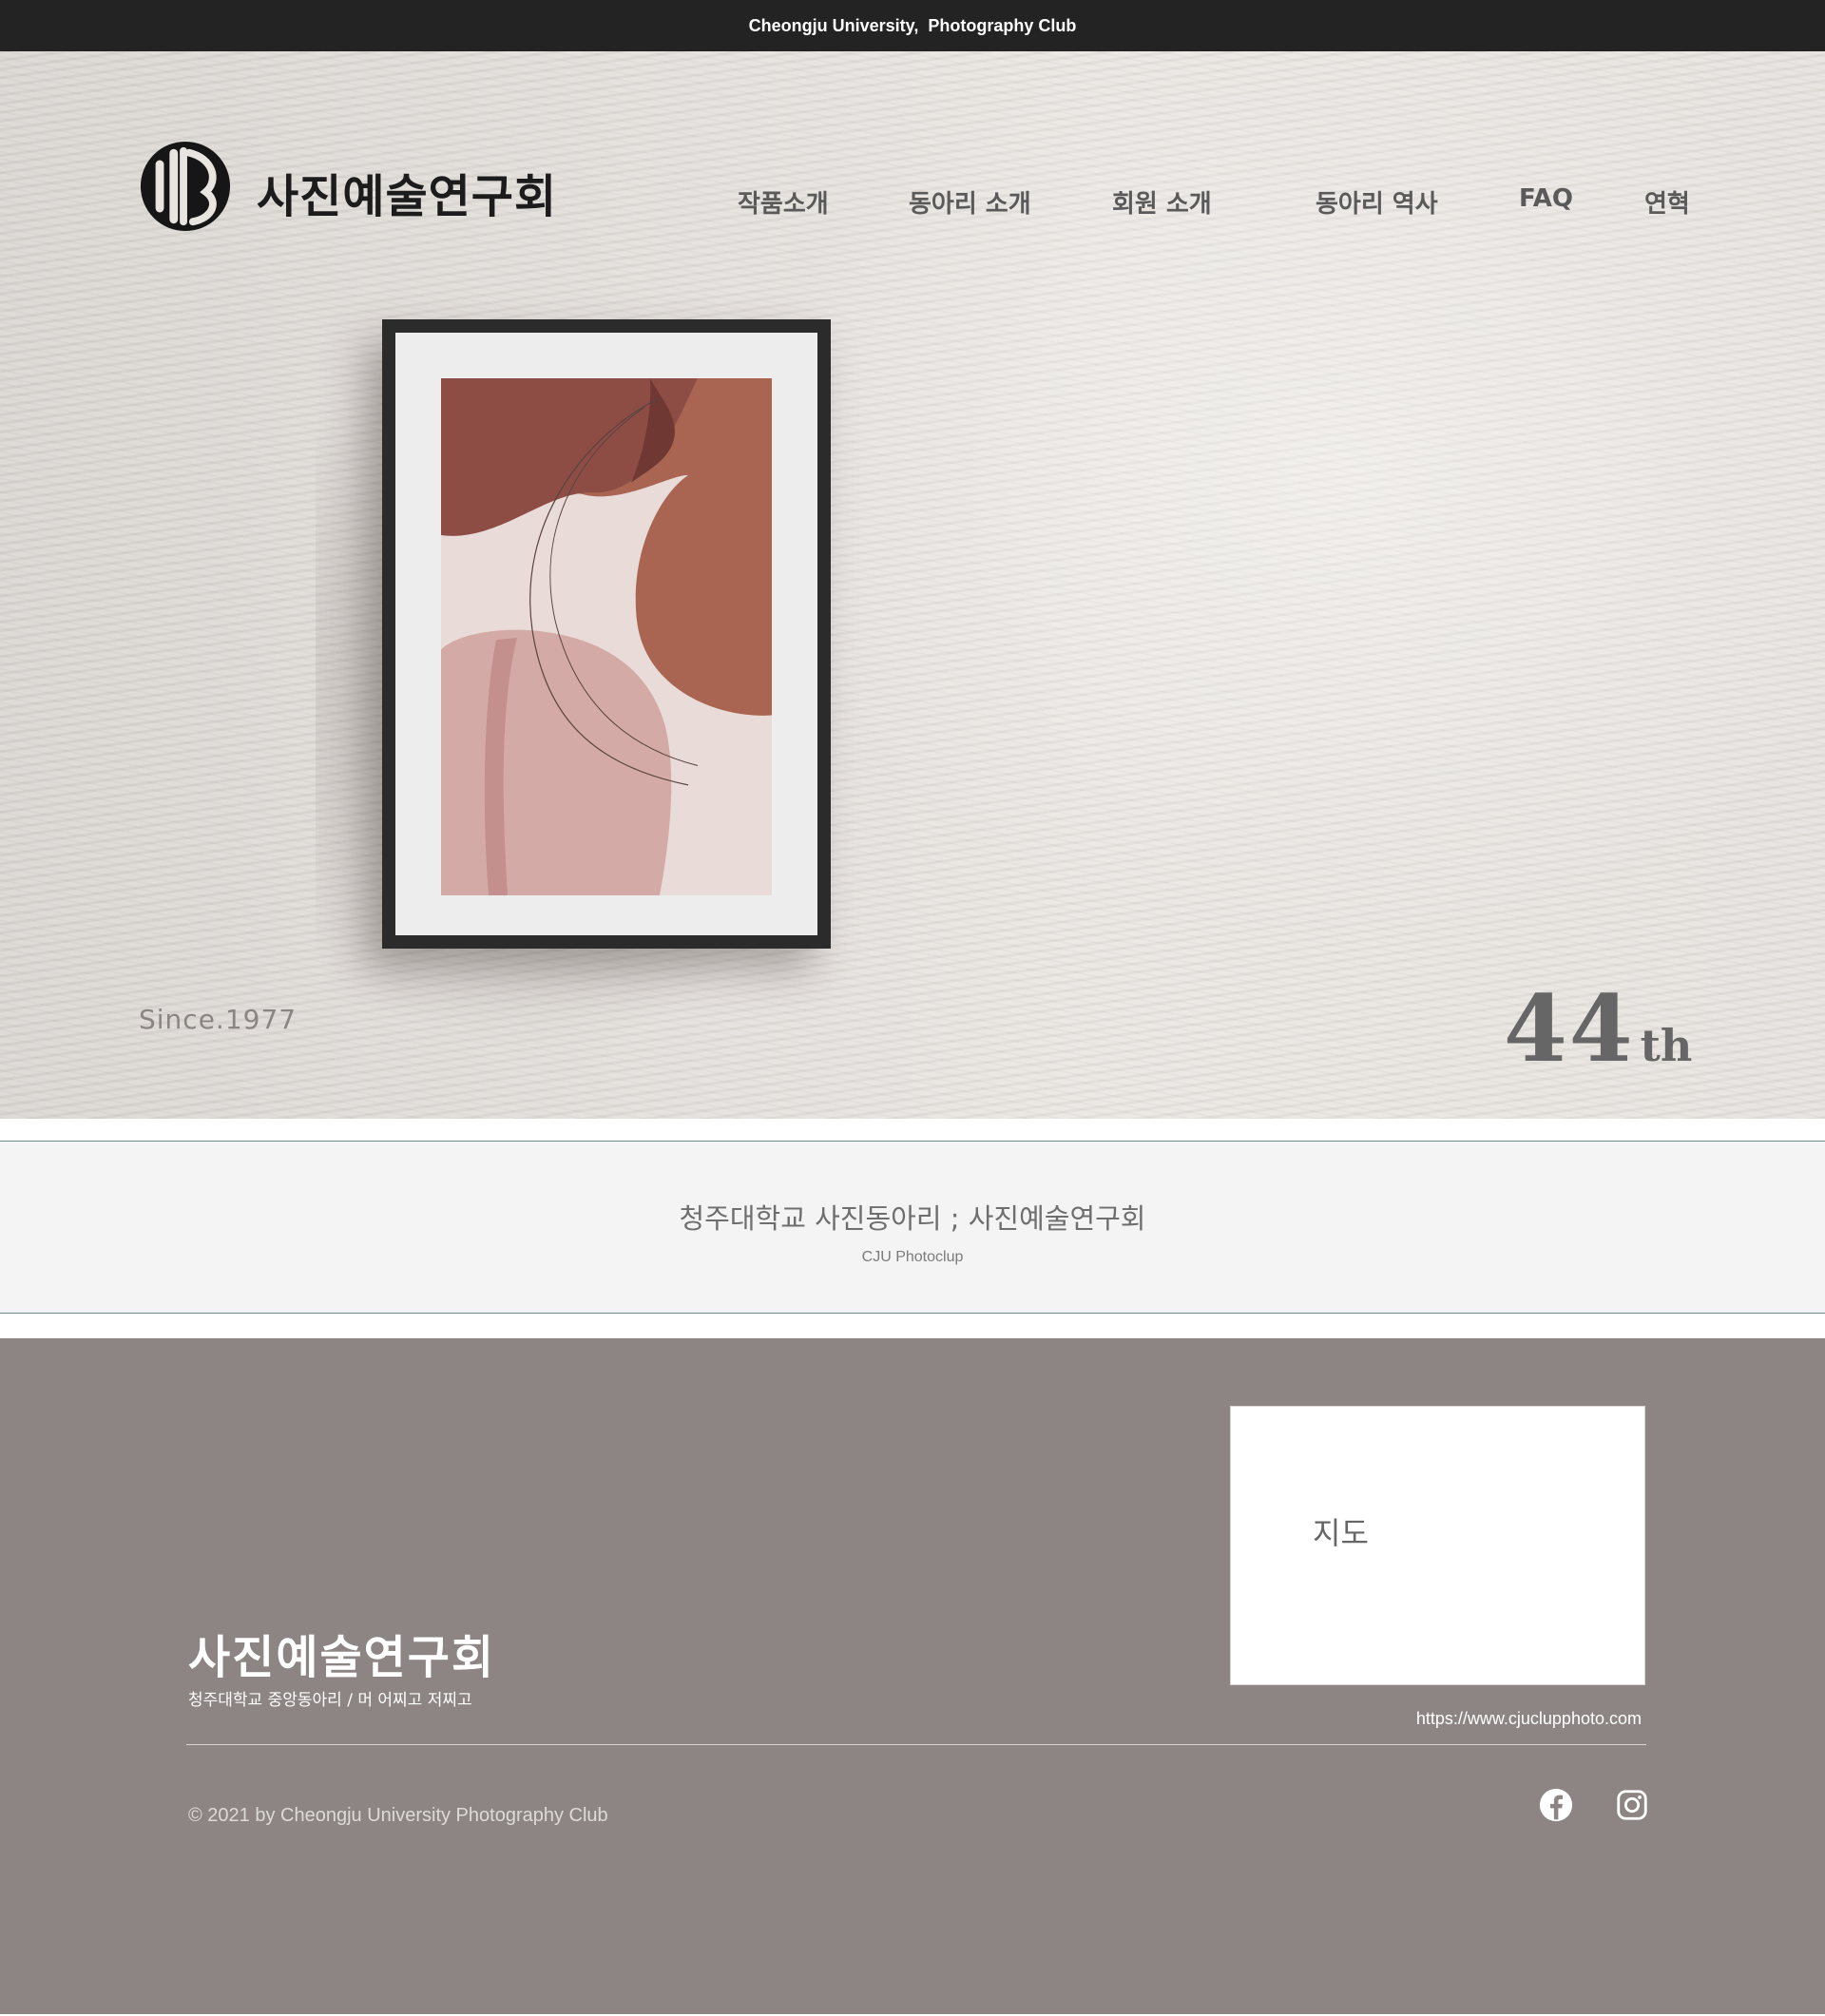 This screenshot has width=1825, height=2016. What do you see at coordinates (1546, 198) in the screenshot?
I see `nav-item-faq: FAQ` at bounding box center [1546, 198].